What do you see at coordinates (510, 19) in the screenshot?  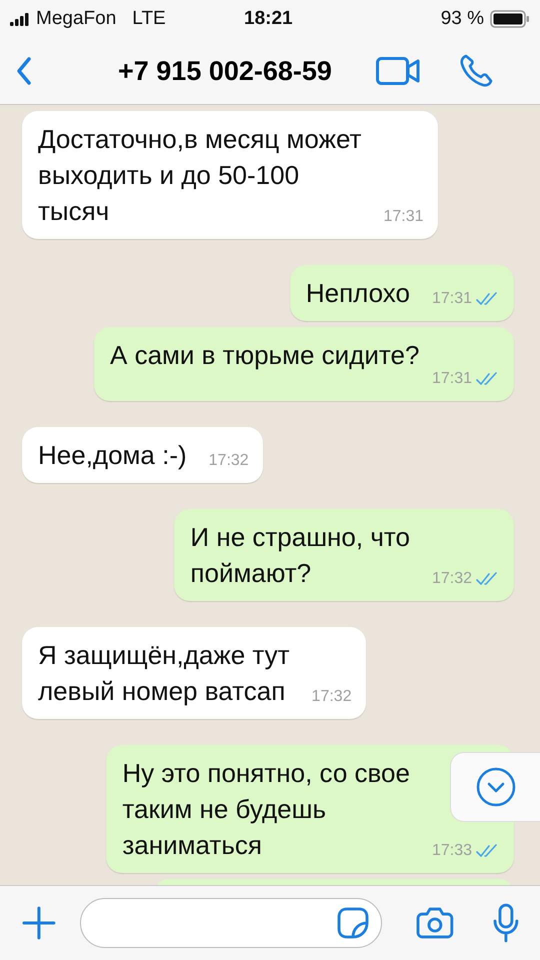 I see `battery-icon` at bounding box center [510, 19].